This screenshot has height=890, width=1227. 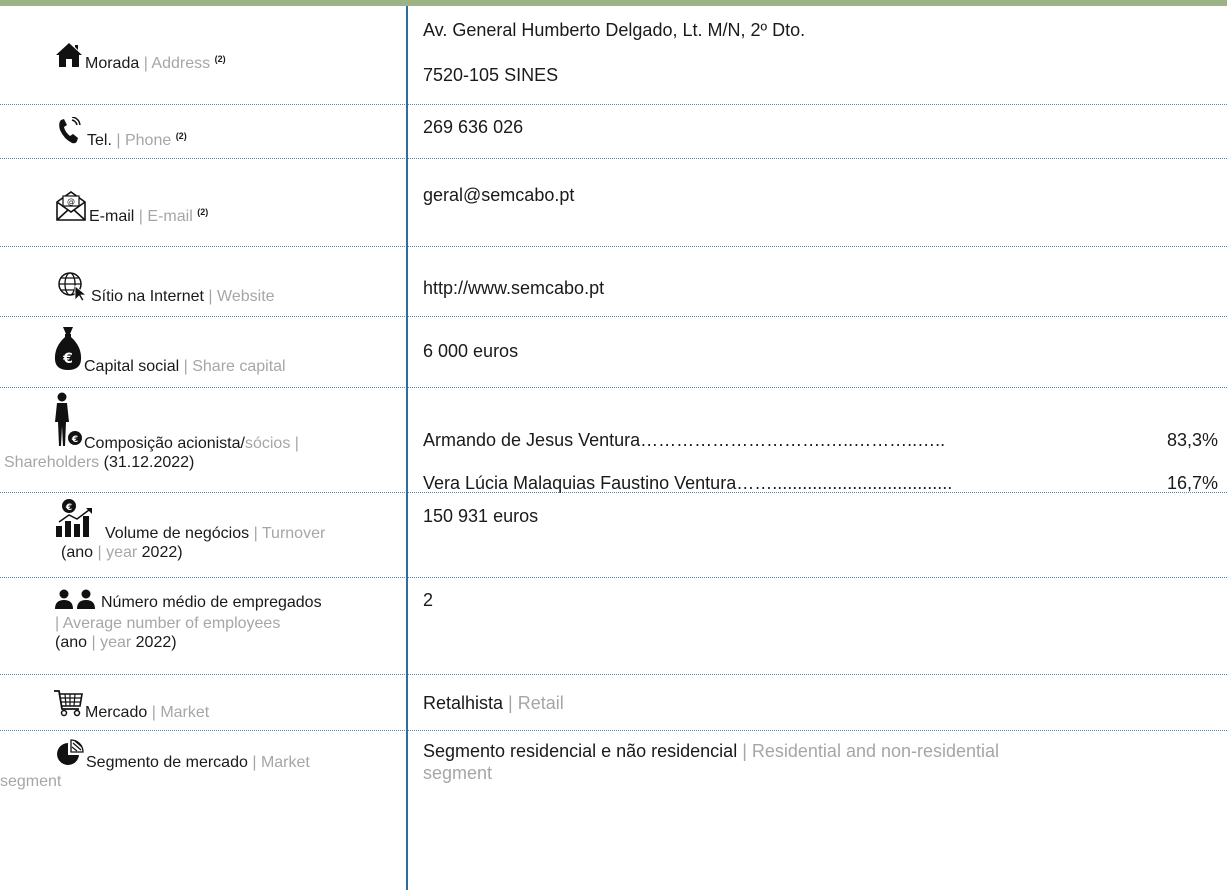 I want to click on column-divider, so click(x=407, y=448).